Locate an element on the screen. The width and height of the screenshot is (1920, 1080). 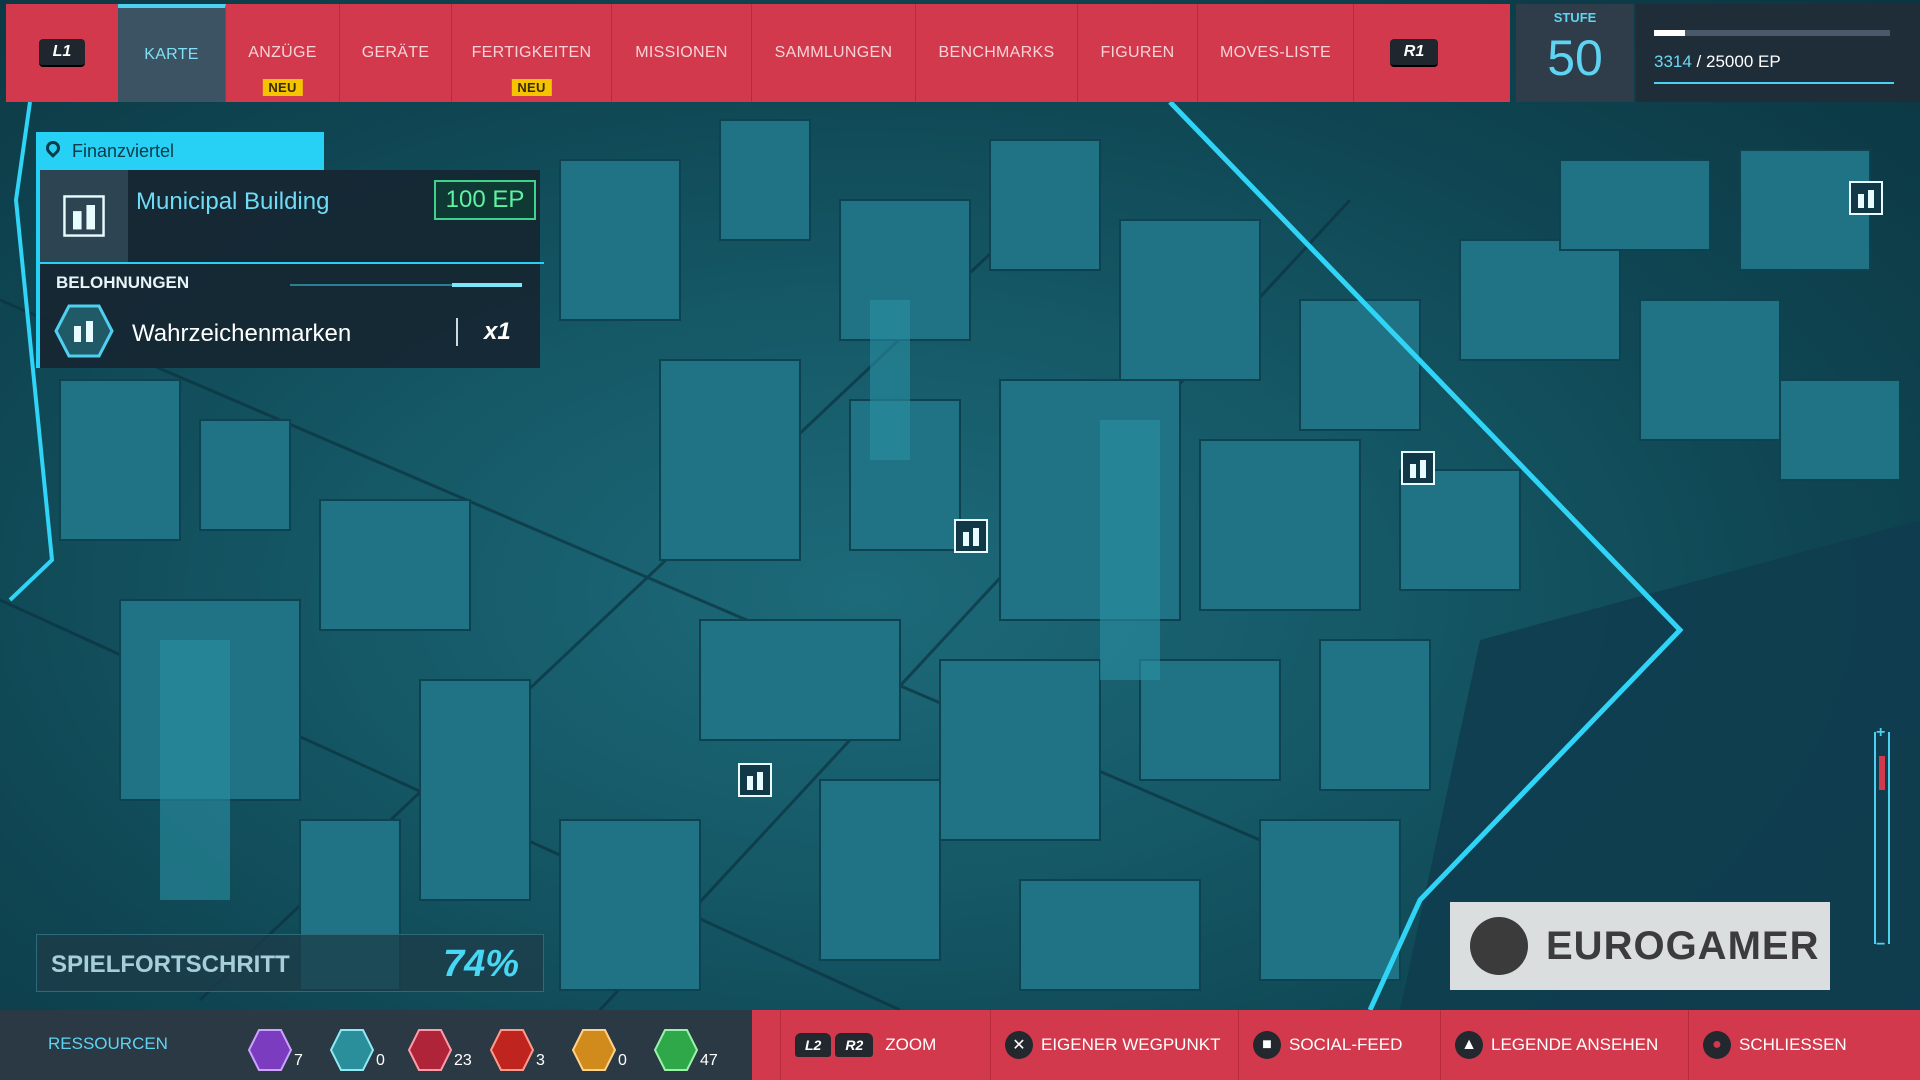
r1-button: R1 is located at coordinates (1414, 53).